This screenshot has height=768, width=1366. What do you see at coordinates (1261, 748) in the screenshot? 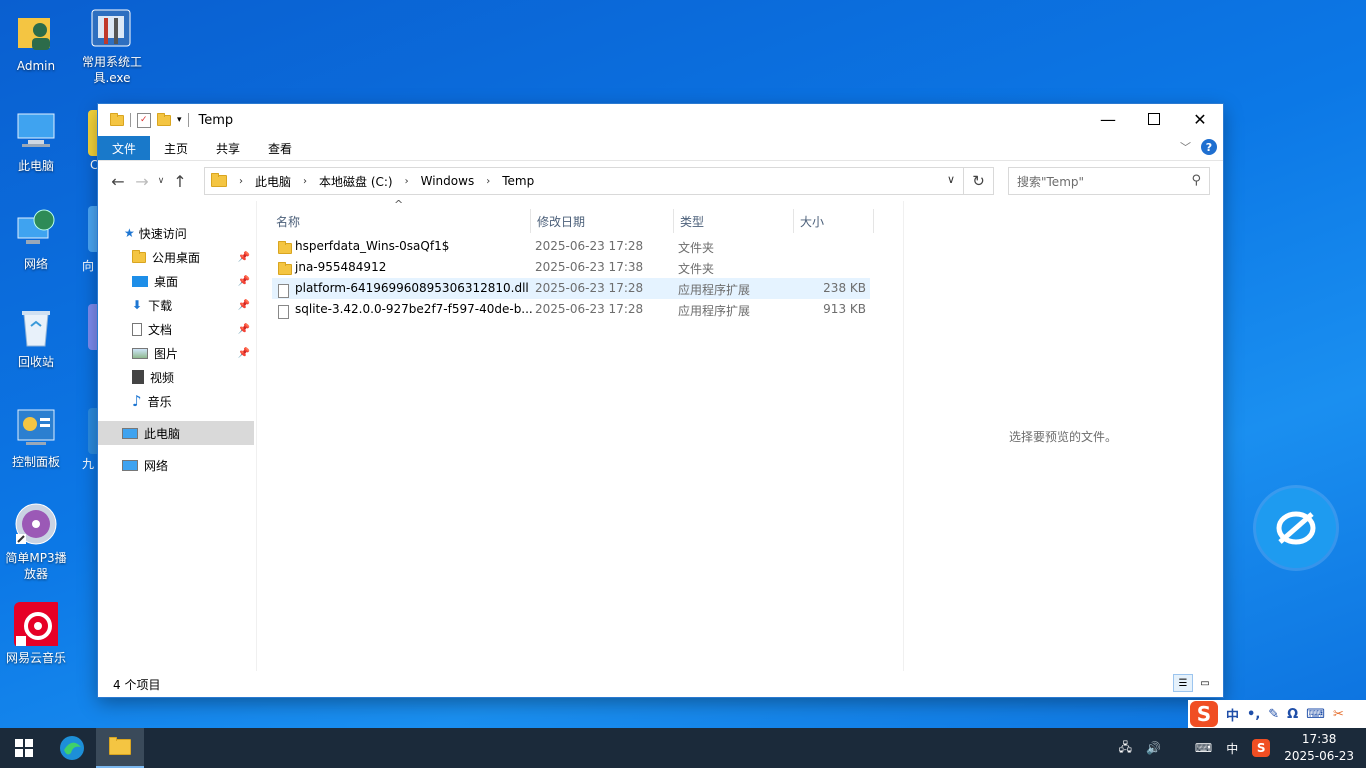
I see `sogou-tray-icon: S` at bounding box center [1261, 748].